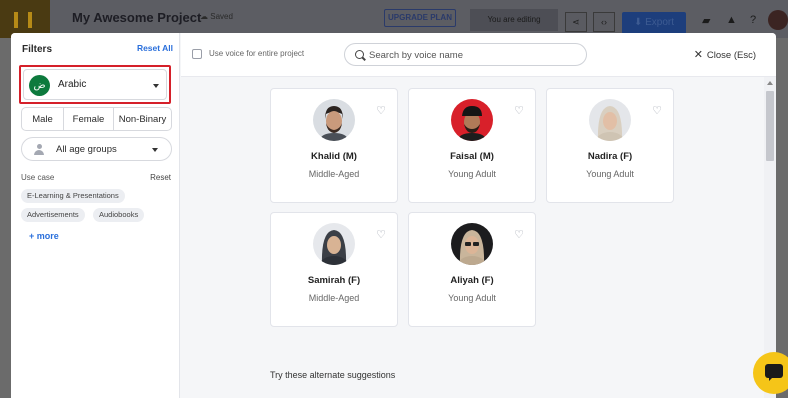 Image resolution: width=788 pixels, height=398 pixels. I want to click on saved-status: ☁ Saved, so click(216, 16).